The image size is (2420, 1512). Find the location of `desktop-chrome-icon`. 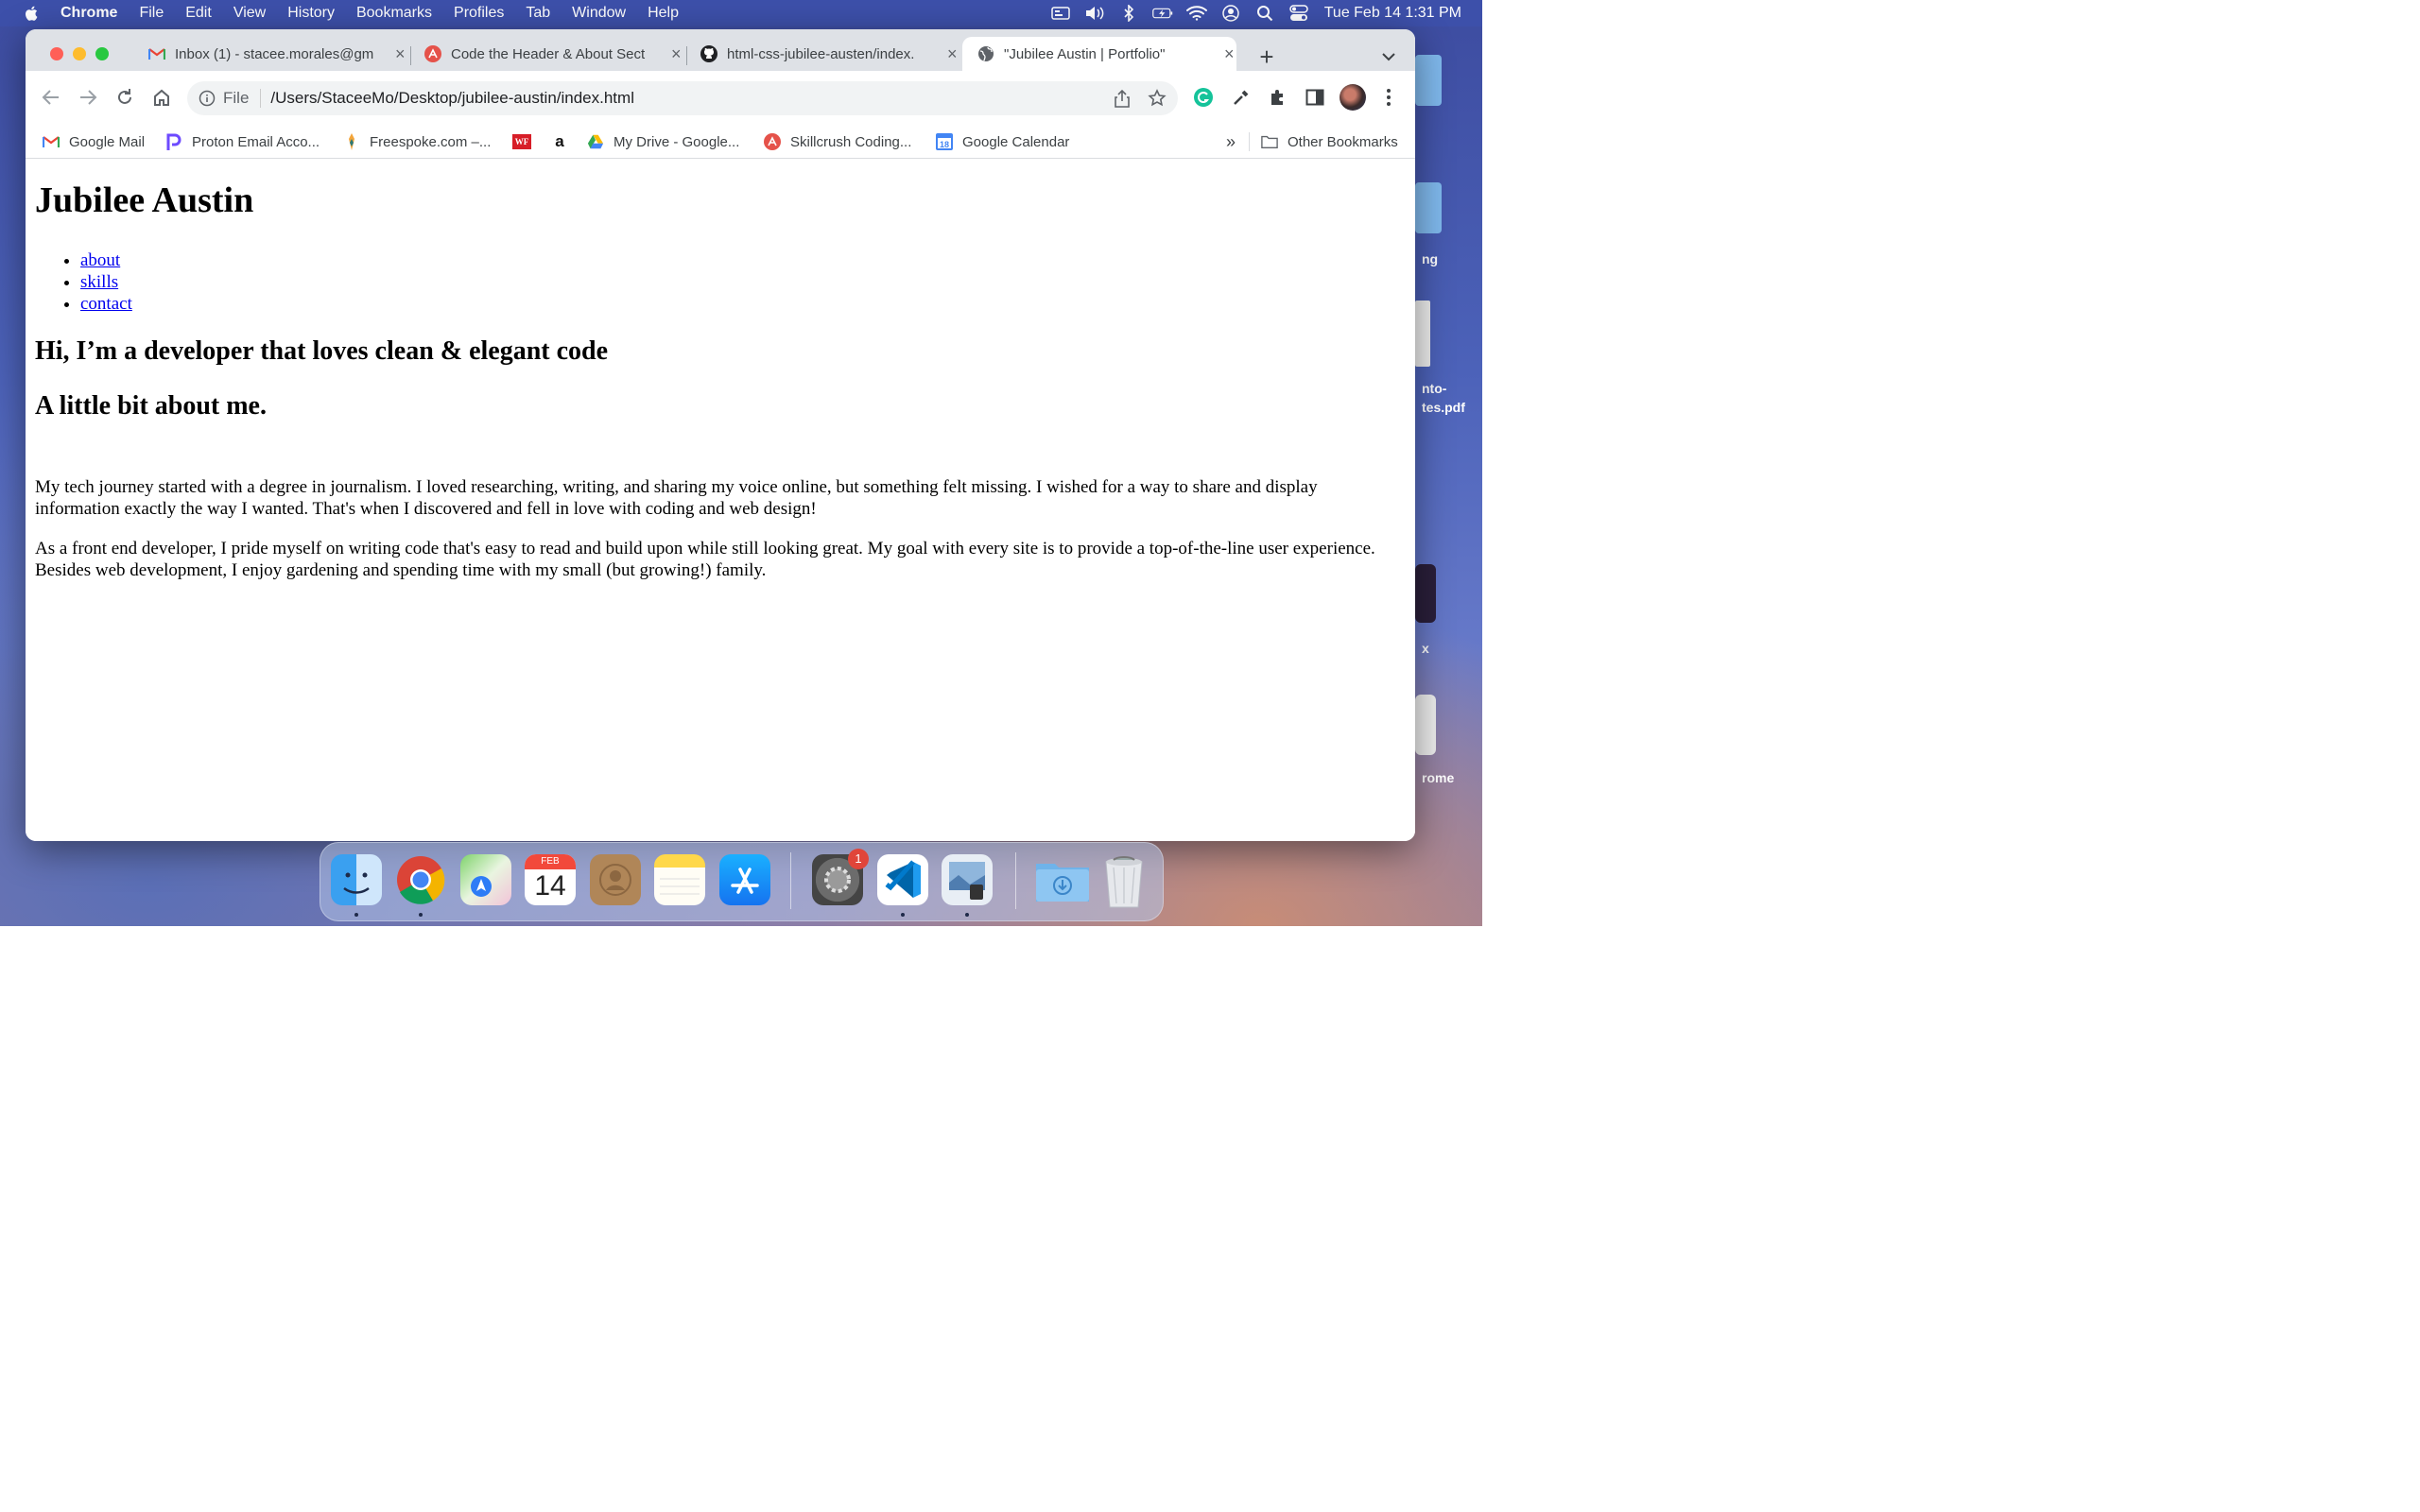

desktop-chrome-icon is located at coordinates (1425, 725).